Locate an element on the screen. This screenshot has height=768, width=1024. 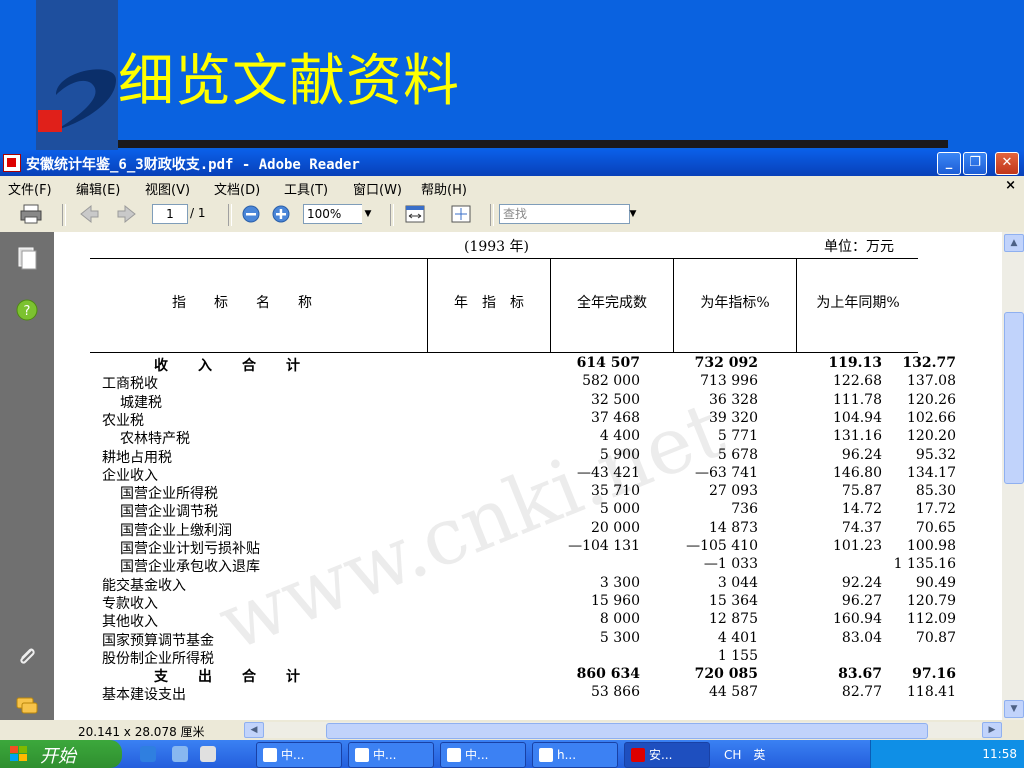
scroll-down-icon: ▼ is located at coordinates (1014, 709).